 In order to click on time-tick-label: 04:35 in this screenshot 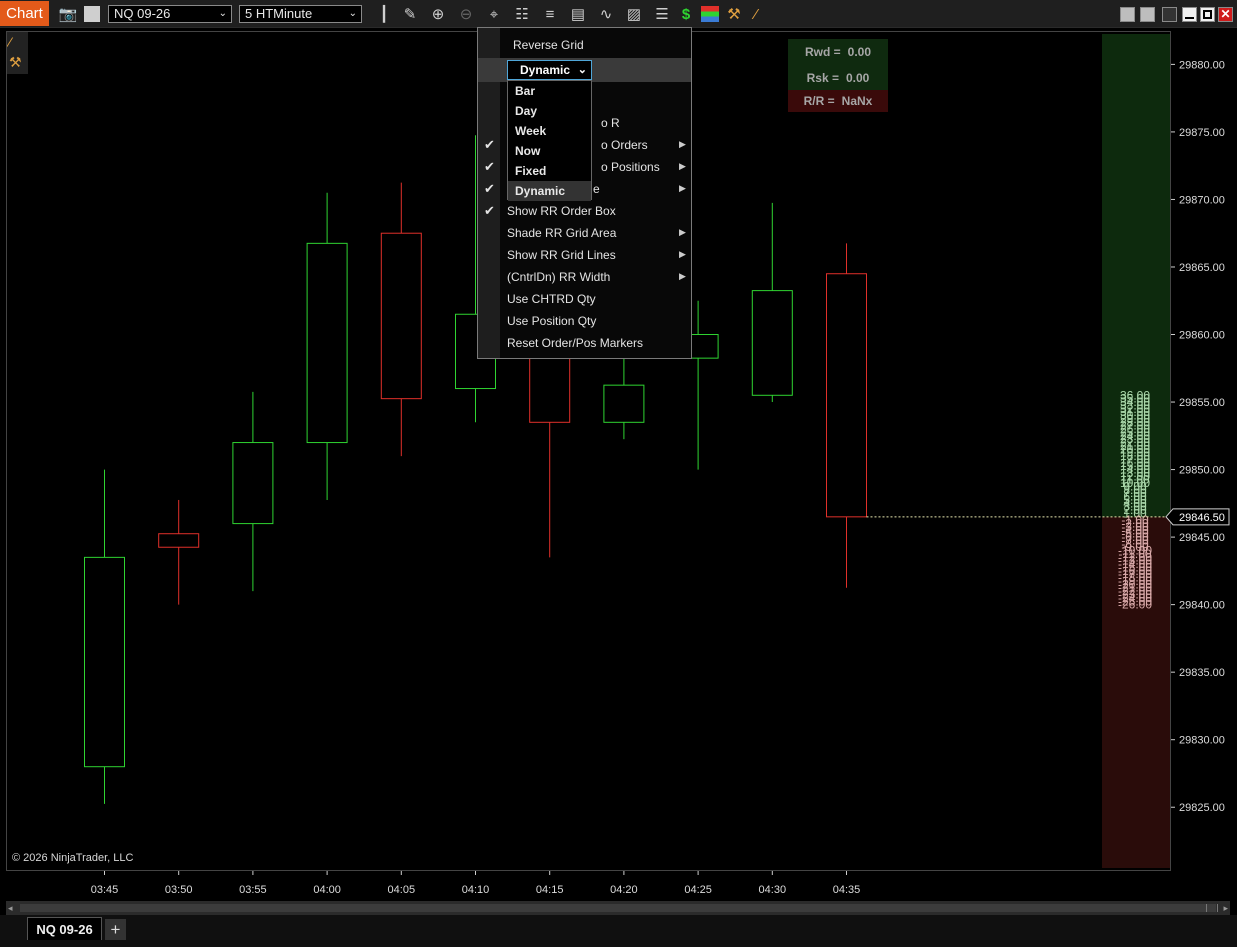, I will do `click(847, 890)`.